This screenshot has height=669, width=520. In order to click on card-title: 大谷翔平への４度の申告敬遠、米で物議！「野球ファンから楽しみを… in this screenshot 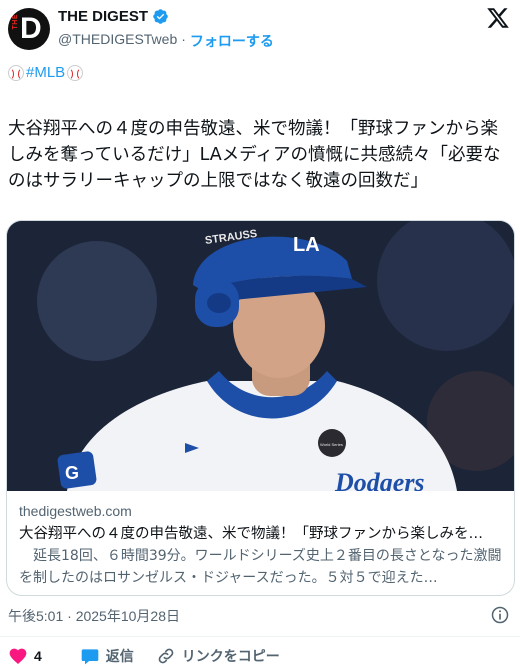, I will do `click(251, 534)`.